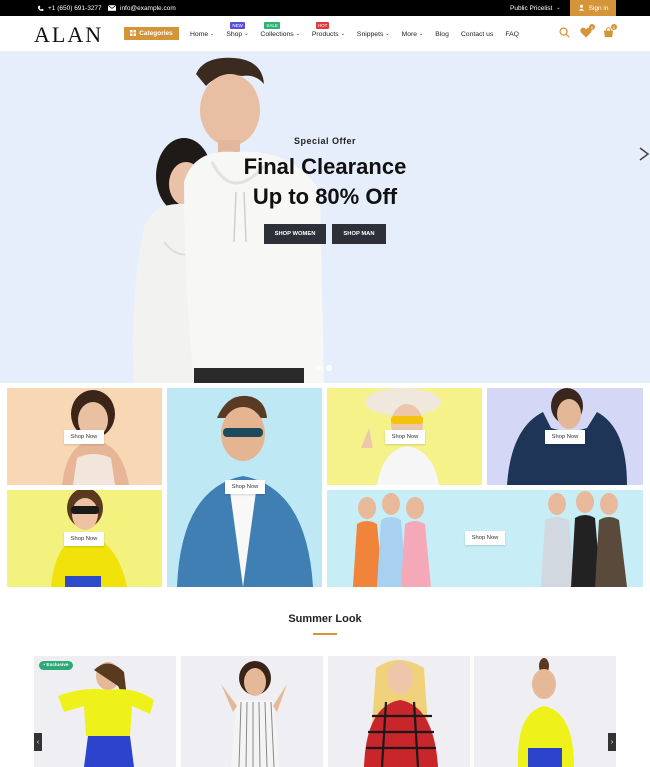  What do you see at coordinates (237, 25) in the screenshot?
I see `nav-badge: NEW` at bounding box center [237, 25].